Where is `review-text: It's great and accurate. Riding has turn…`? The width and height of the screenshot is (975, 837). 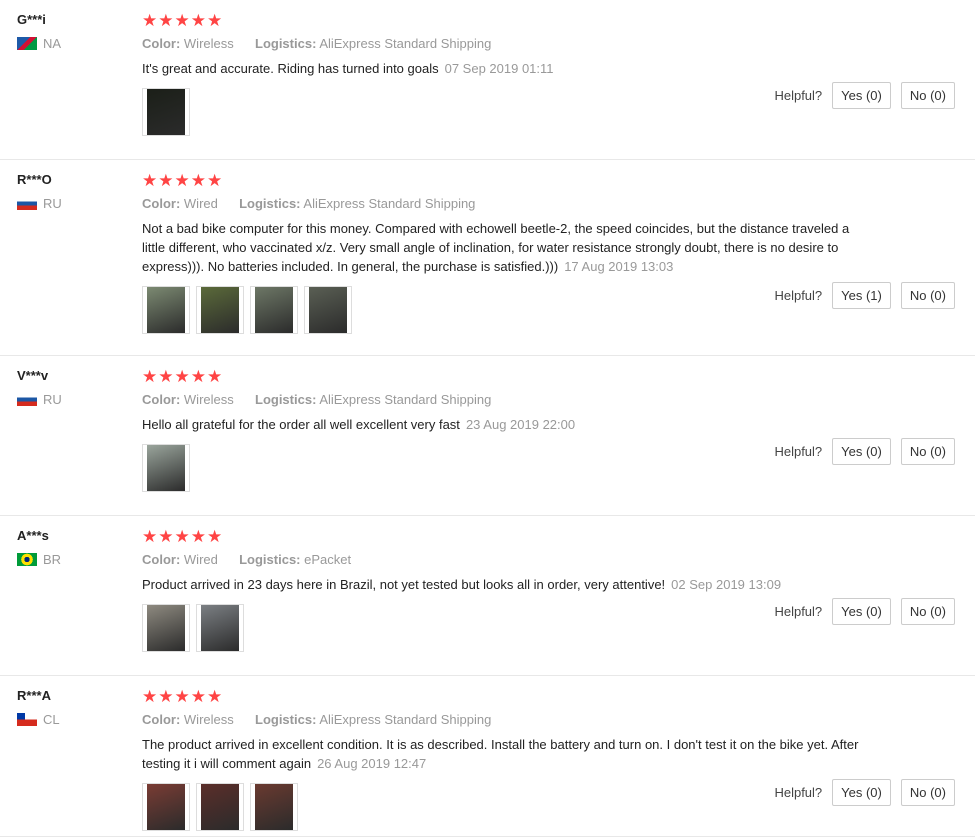
review-text: It's great and accurate. Riding has turn… is located at coordinates (502, 68).